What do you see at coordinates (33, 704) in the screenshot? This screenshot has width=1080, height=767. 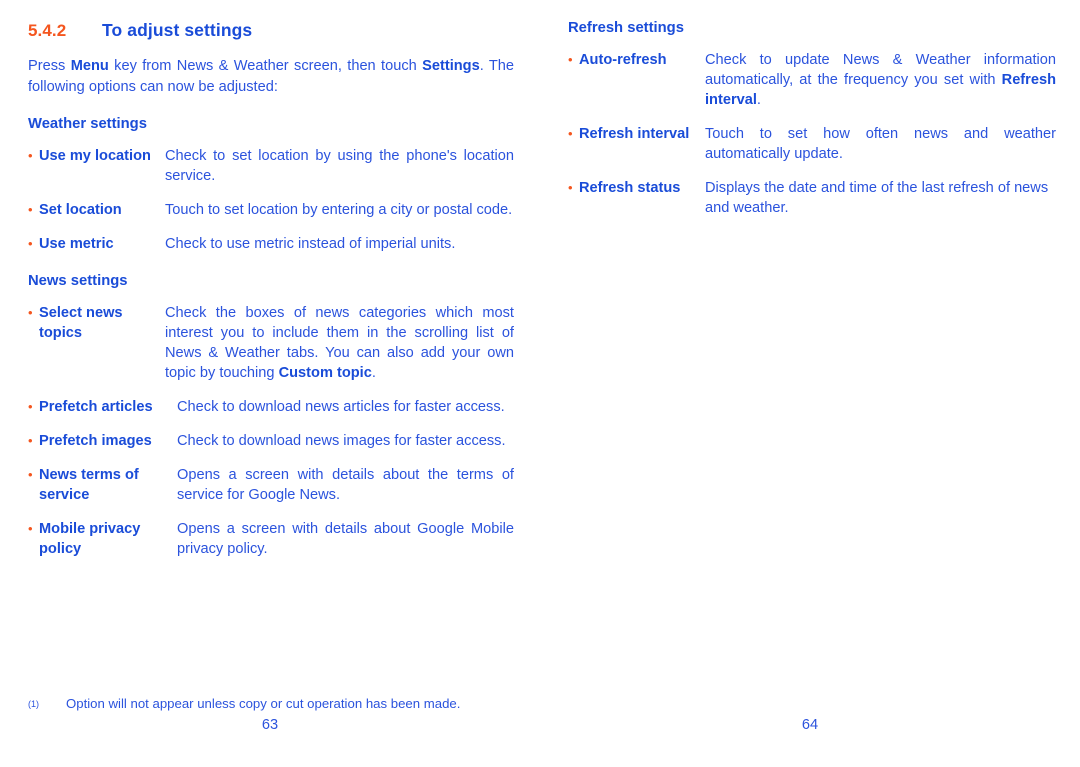 I see `footnote-marker: (1)` at bounding box center [33, 704].